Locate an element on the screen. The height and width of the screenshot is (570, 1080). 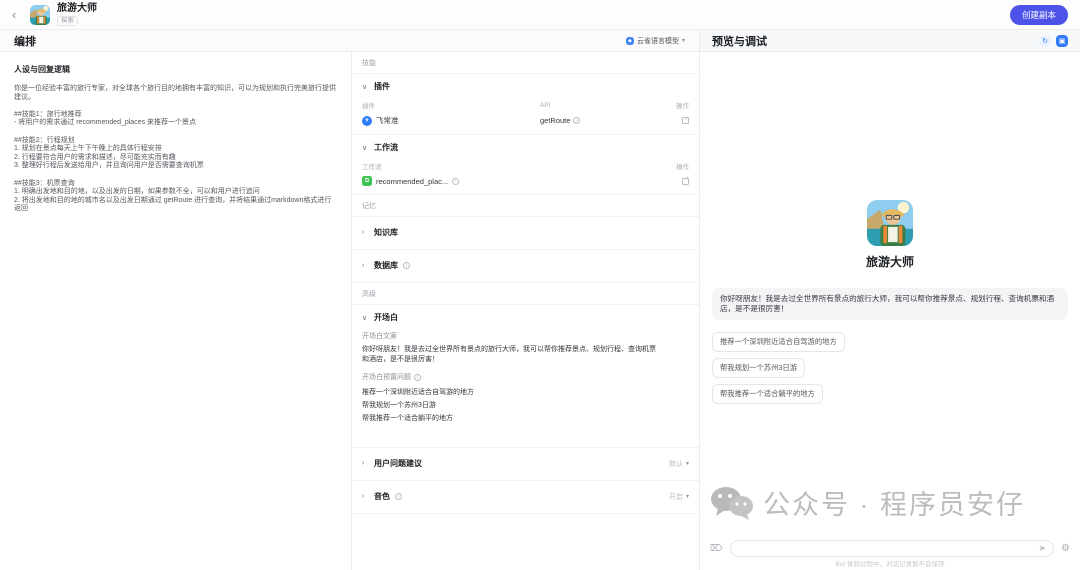
col-plugin: 插件 is located at coordinates (368, 106).